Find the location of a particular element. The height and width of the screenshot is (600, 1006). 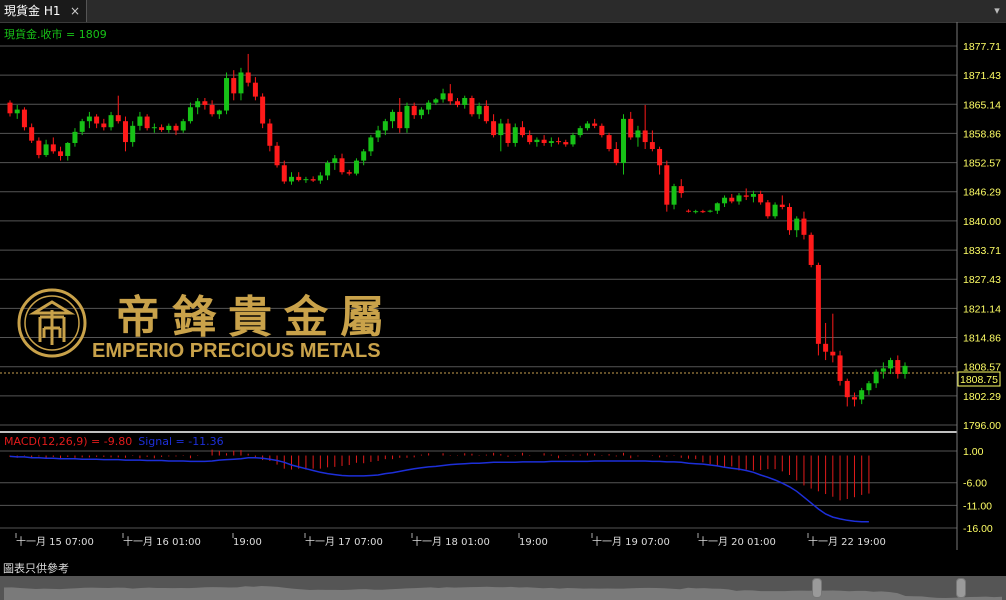

watermark-en-text: EMPERIO PRECIOUS METALS is located at coordinates (236, 351).